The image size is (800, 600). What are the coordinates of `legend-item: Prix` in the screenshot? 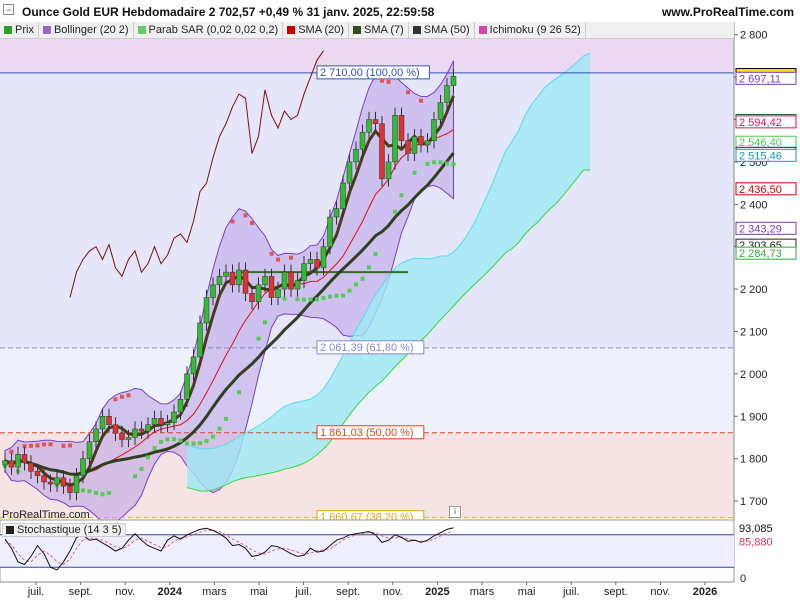 It's located at (19, 30).